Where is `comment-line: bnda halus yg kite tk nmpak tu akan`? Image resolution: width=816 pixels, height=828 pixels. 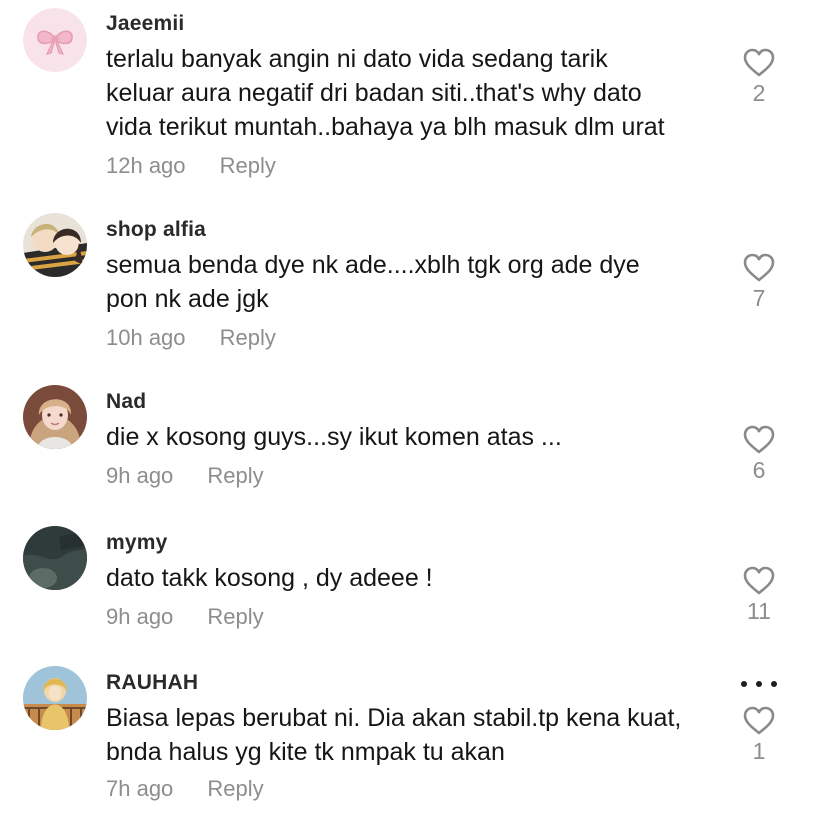 comment-line: bnda halus yg kite tk nmpak tu akan is located at coordinates (305, 752).